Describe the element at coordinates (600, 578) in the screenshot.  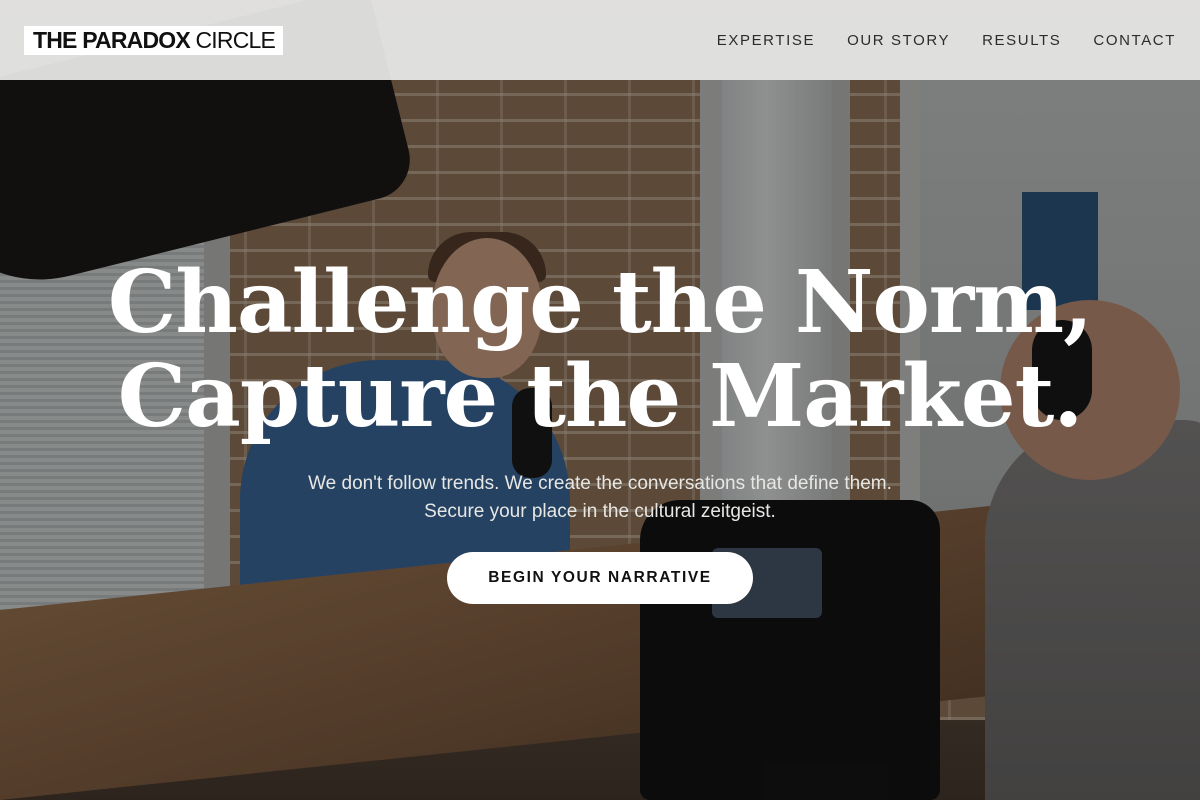
I see `begin-narrative-button: BEGIN YOUR NARRATIVE` at that location.